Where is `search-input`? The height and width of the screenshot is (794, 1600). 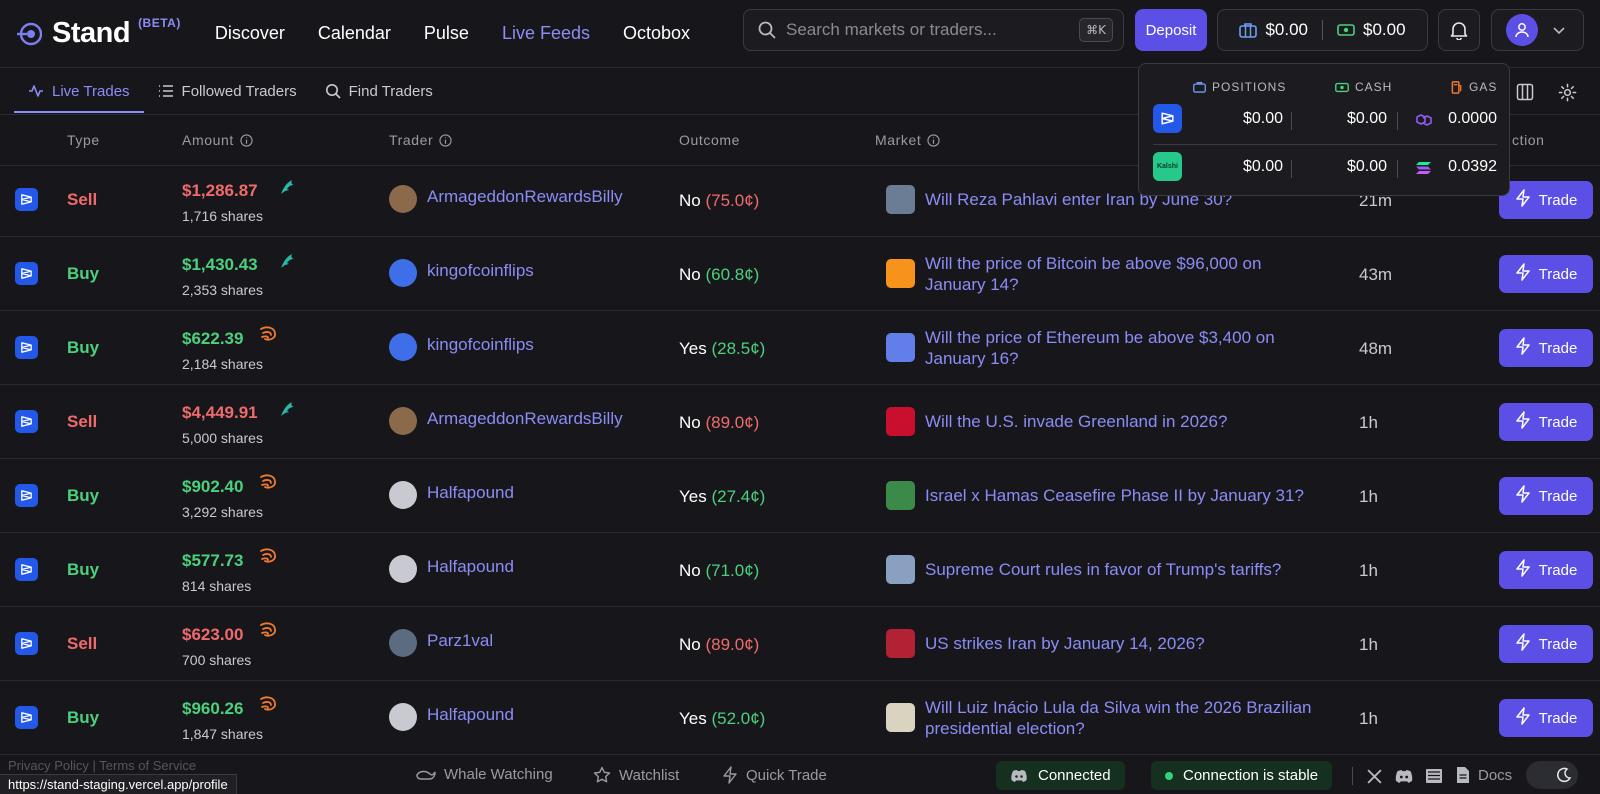 search-input is located at coordinates (933, 30).